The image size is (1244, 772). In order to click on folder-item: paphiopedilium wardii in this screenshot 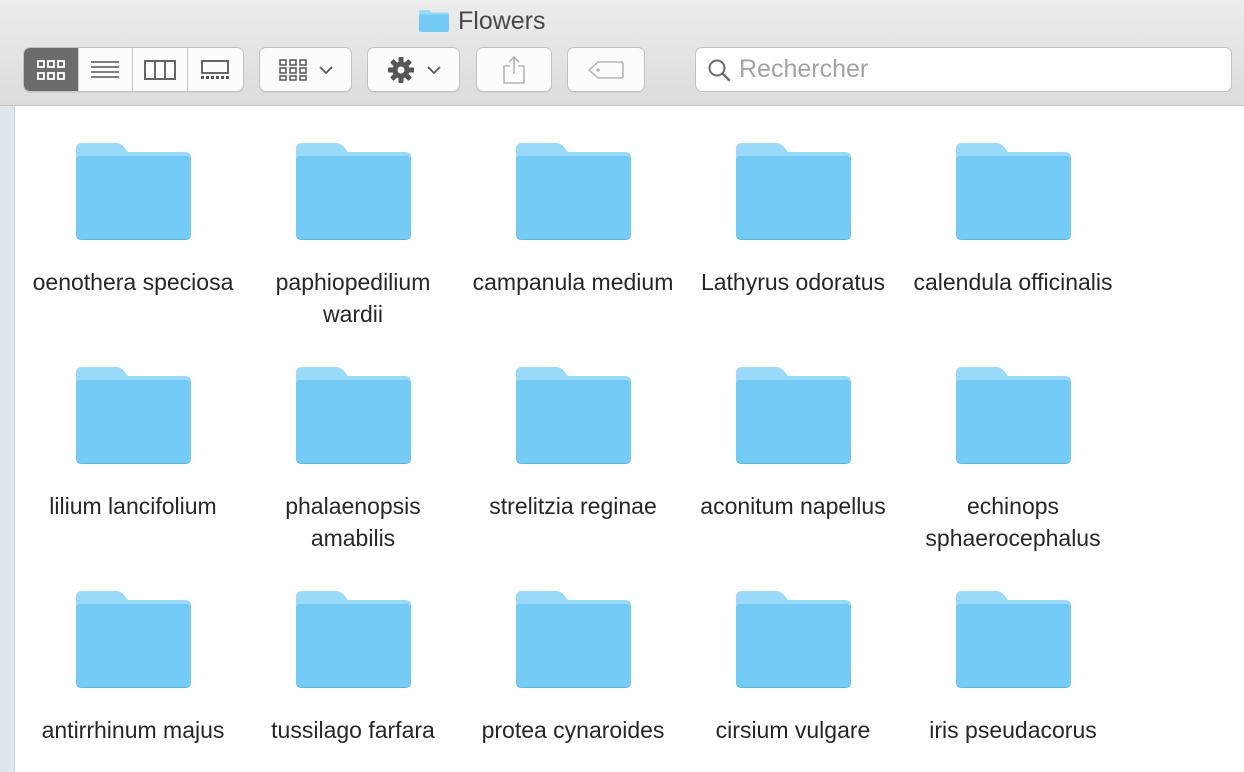, I will do `click(353, 248)`.